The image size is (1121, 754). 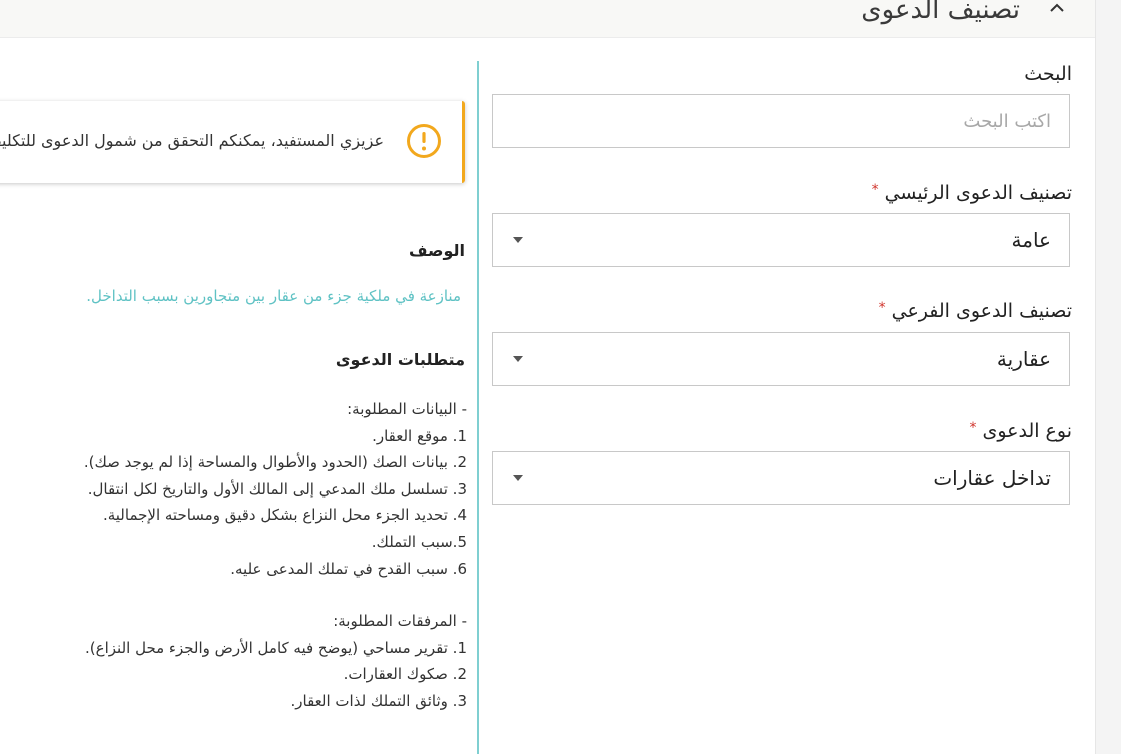 I want to click on search-label: البحث, so click(x=1048, y=74).